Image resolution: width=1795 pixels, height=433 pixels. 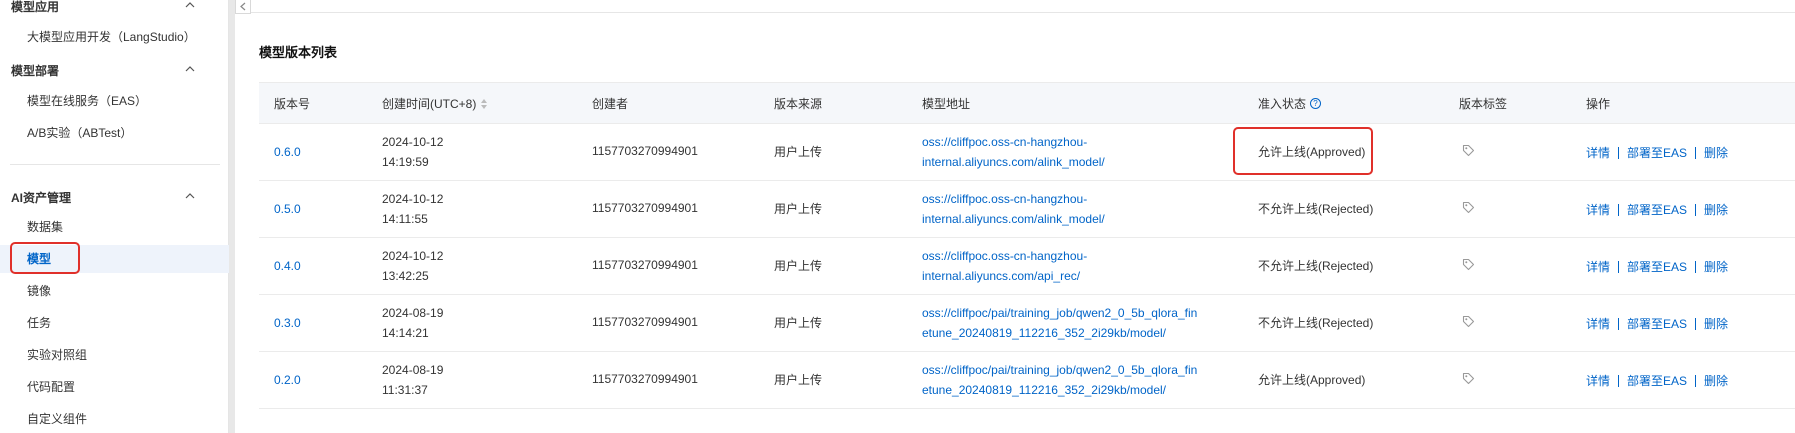 What do you see at coordinates (287, 266) in the screenshot?
I see `version-link: 0.4.0` at bounding box center [287, 266].